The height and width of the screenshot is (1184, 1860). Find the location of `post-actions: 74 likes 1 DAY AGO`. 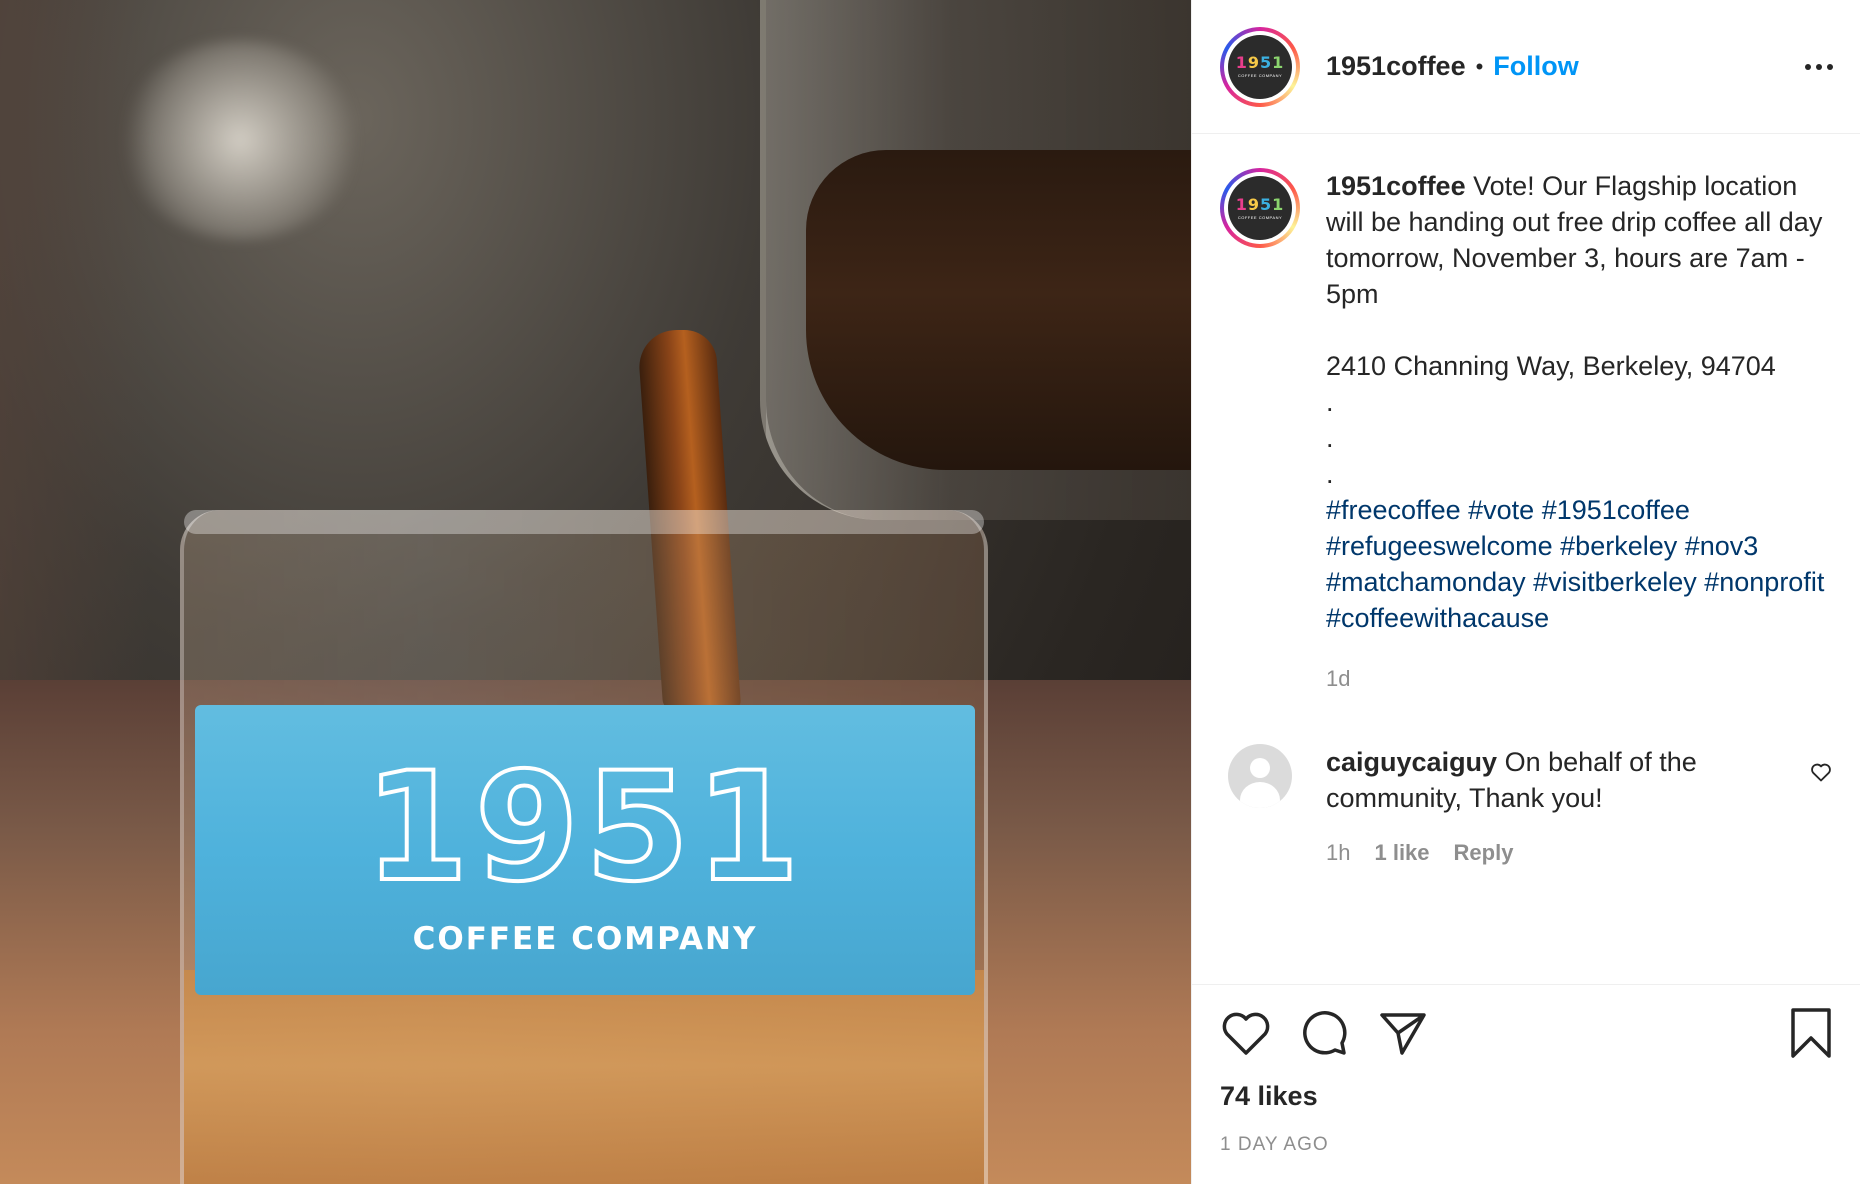

post-actions: 74 likes 1 DAY AGO is located at coordinates (1526, 1084).